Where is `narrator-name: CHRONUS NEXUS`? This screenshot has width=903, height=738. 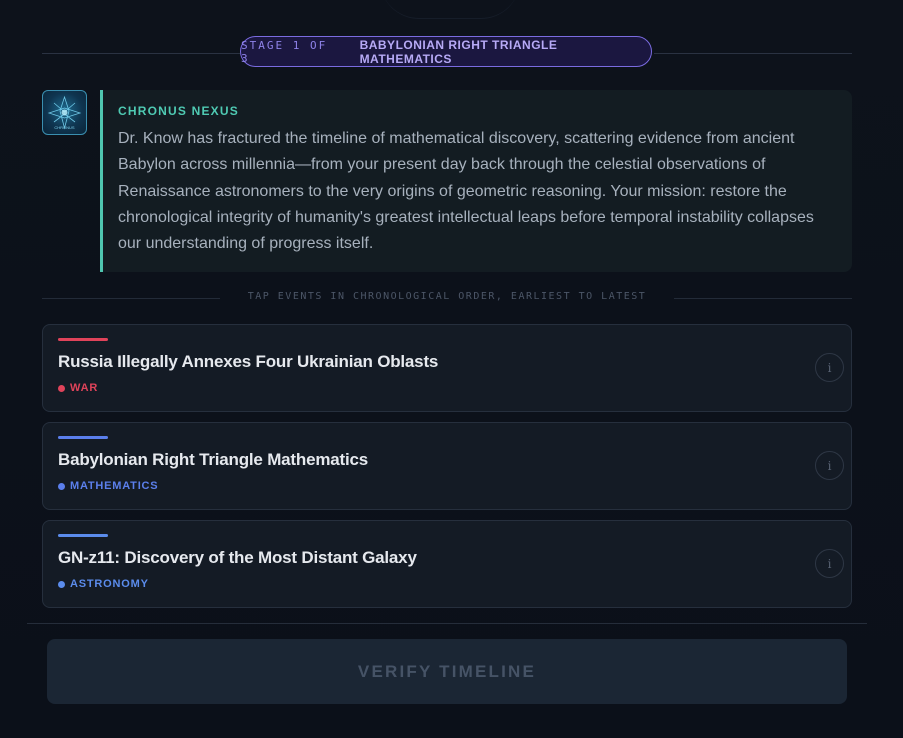 narrator-name: CHRONUS NEXUS is located at coordinates (178, 111).